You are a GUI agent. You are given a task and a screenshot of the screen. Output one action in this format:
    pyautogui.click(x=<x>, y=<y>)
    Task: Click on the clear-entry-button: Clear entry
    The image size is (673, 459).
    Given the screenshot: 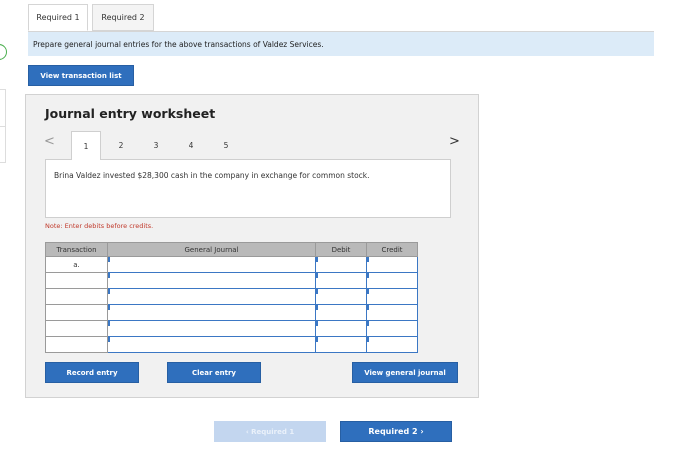 What is the action you would take?
    pyautogui.click(x=214, y=372)
    